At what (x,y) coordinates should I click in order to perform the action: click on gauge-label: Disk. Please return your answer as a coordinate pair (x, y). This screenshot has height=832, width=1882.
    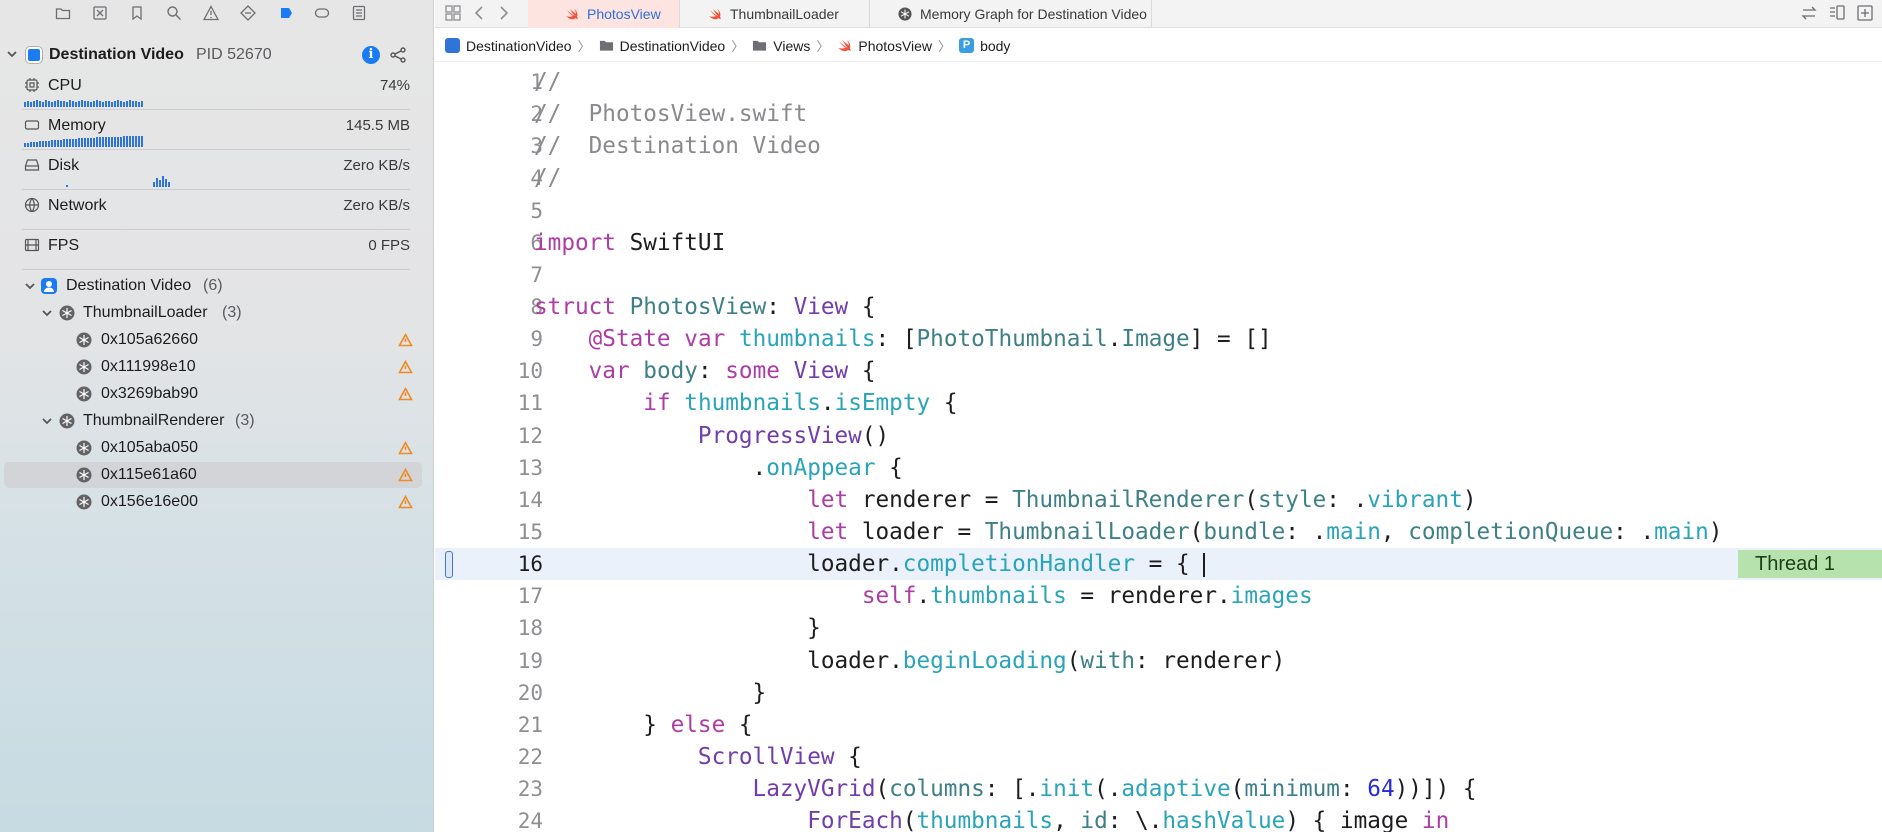
    Looking at the image, I should click on (64, 165).